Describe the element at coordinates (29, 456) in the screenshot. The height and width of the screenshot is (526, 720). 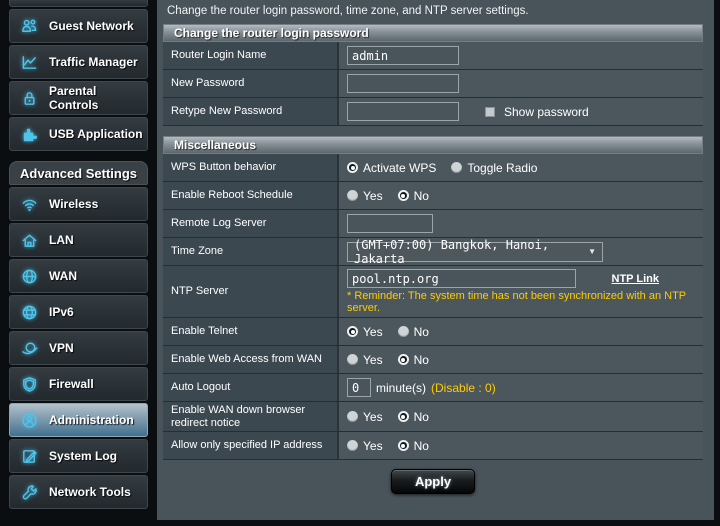
I see `system-log-icon` at that location.